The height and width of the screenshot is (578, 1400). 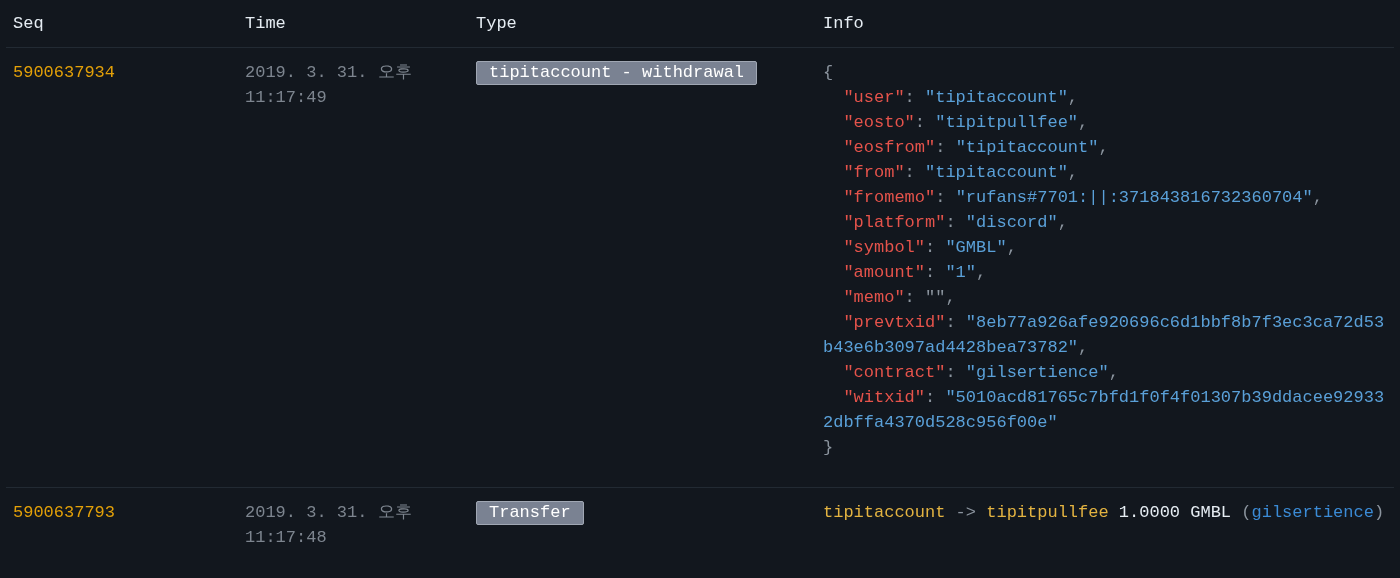 I want to click on json-line: "platform": "discord",, so click(x=955, y=223).